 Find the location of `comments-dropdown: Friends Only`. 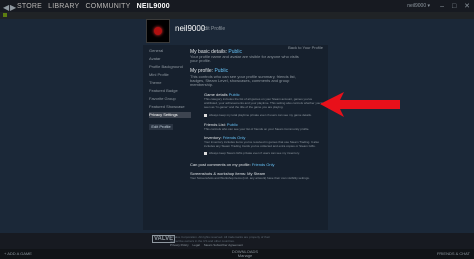

comments-dropdown: Friends Only is located at coordinates (263, 164).